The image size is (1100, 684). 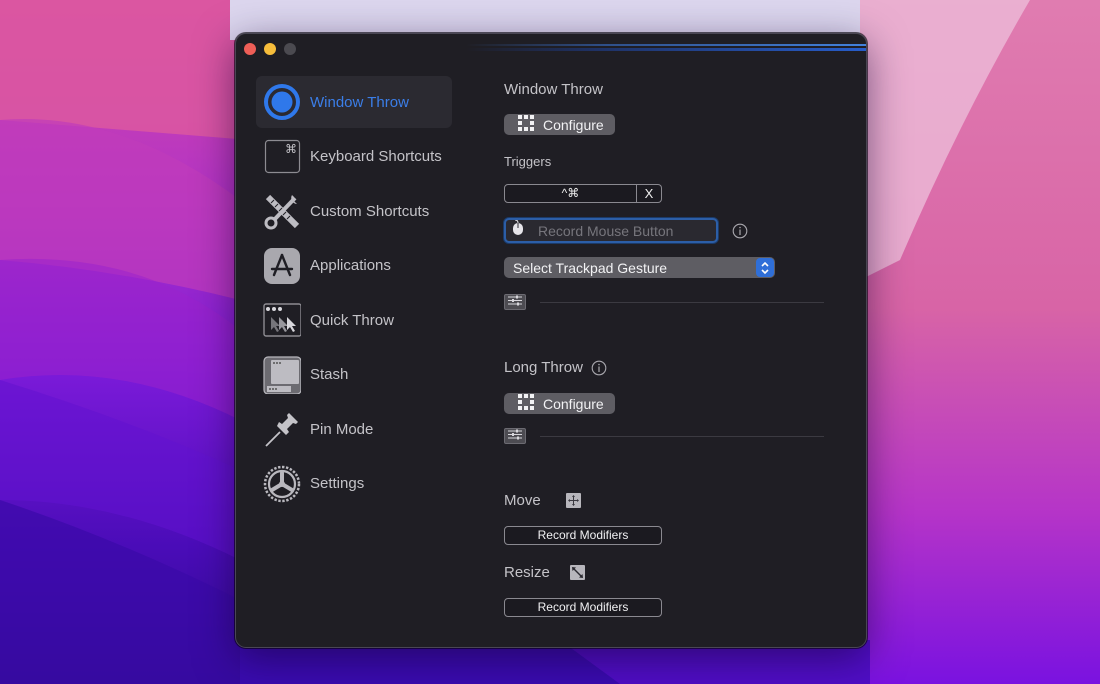 I want to click on title-bar-glow, so click(x=666, y=48).